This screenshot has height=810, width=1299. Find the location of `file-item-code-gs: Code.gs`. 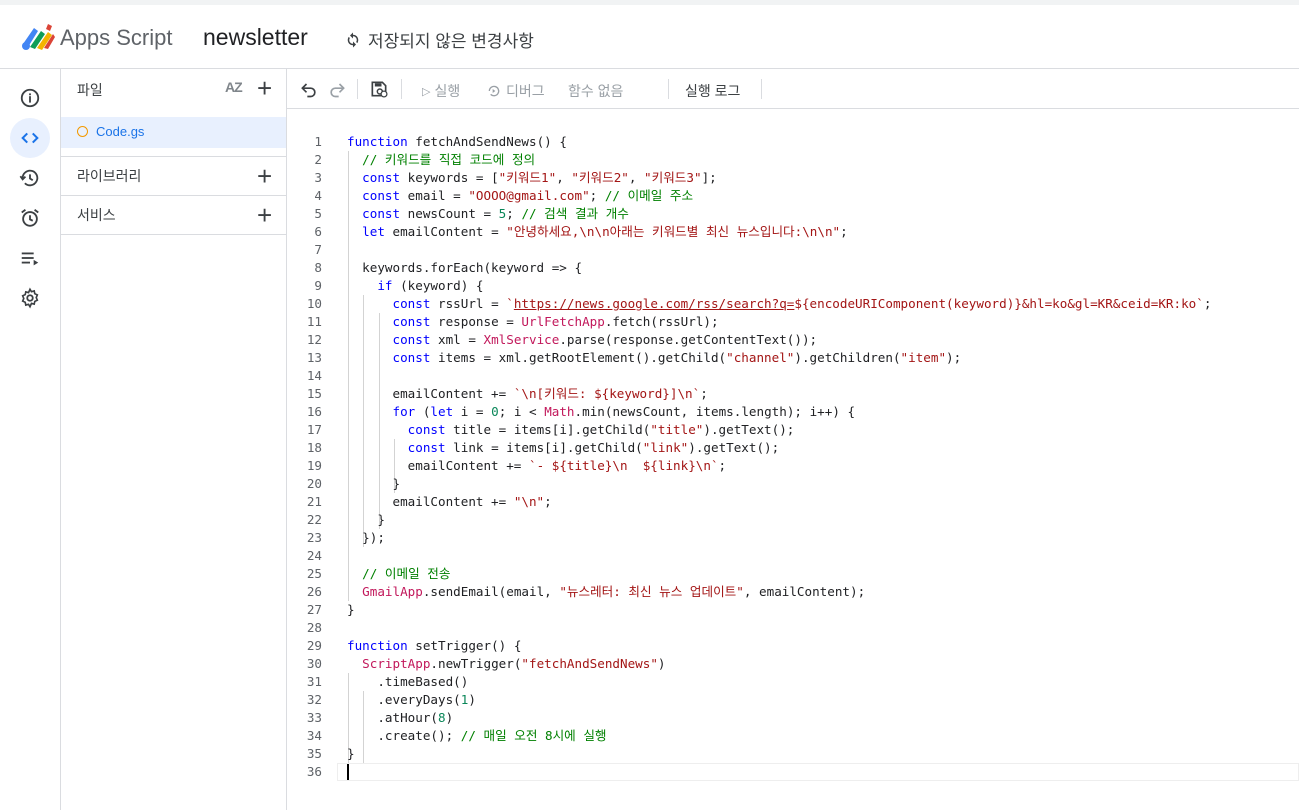

file-item-code-gs: Code.gs is located at coordinates (173, 132).